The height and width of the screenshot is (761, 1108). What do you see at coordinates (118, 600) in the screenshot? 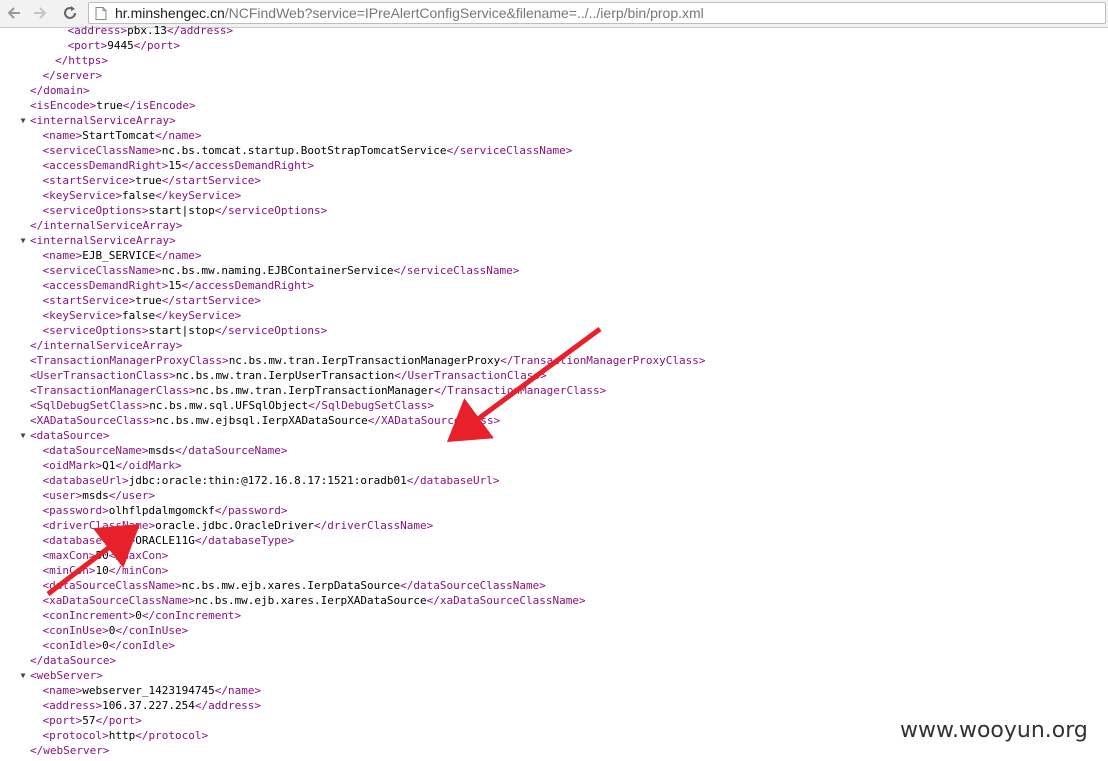
I see `xml-tag: <xaDataSourceClassName>` at bounding box center [118, 600].